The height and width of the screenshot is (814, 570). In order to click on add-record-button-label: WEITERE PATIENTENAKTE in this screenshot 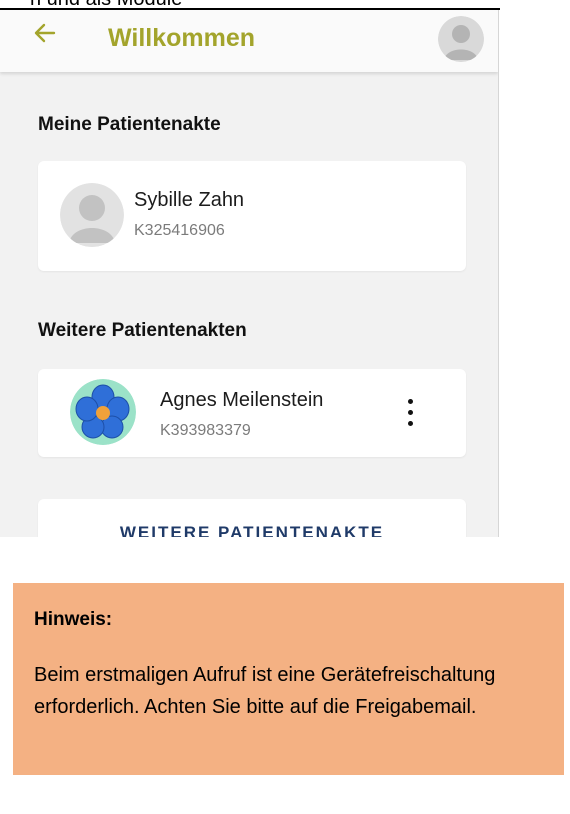, I will do `click(252, 530)`.